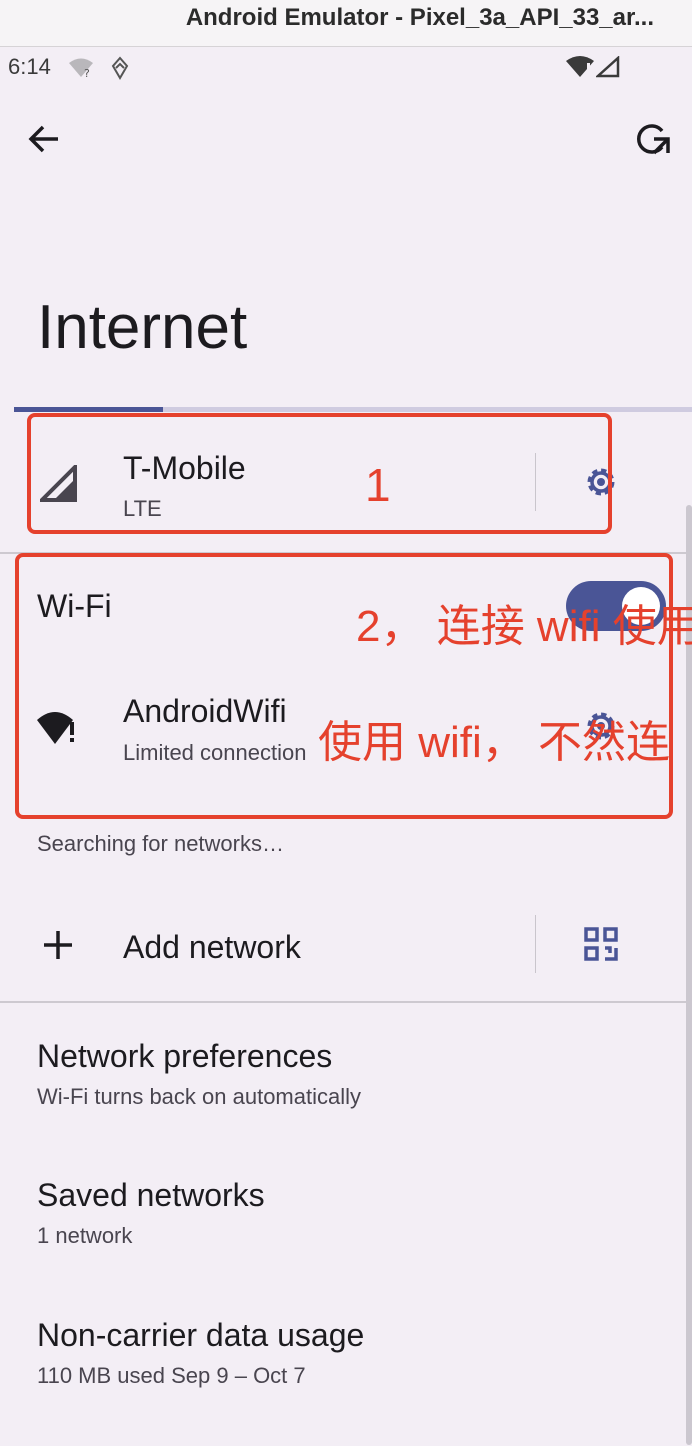  I want to click on network-preferences-title: Network preferences, so click(185, 1056).